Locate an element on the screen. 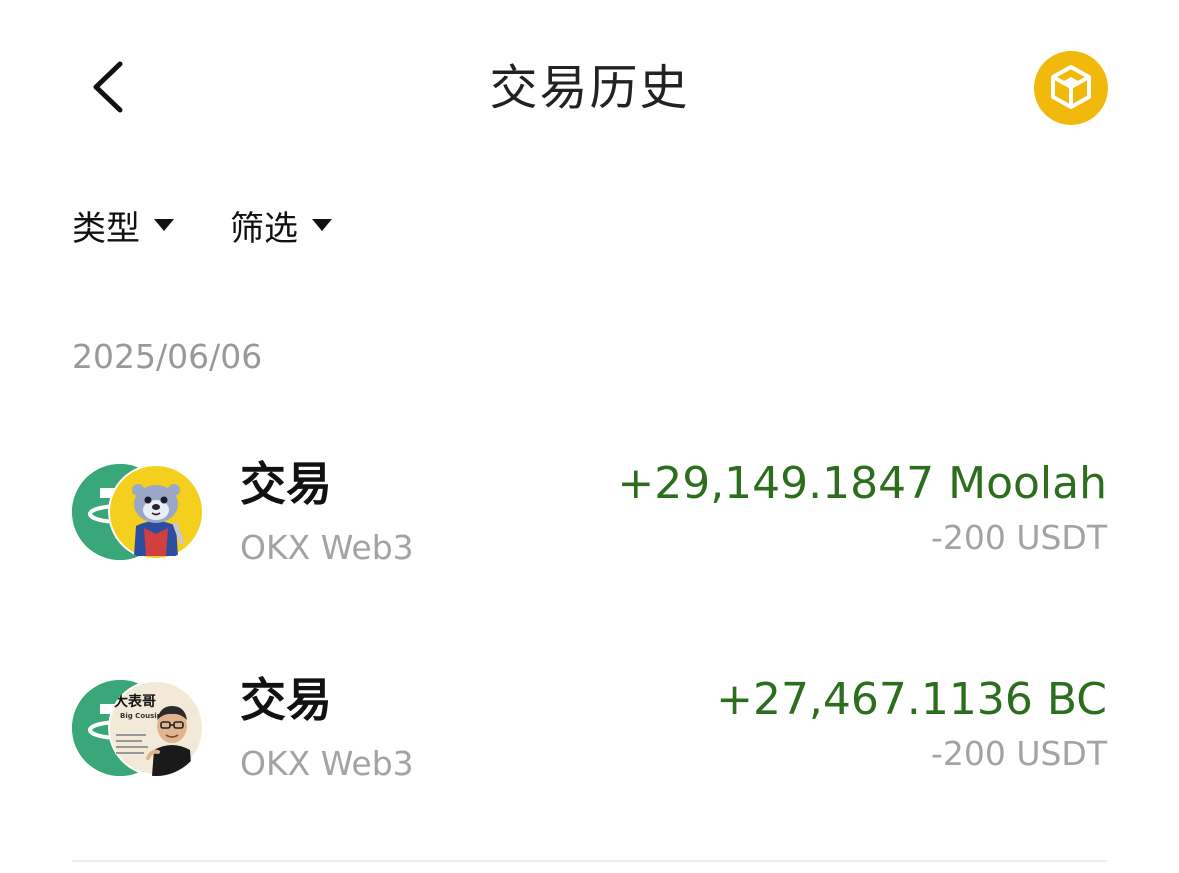 This screenshot has width=1179, height=873. date-heading: 2025/06/06 is located at coordinates (167, 356).